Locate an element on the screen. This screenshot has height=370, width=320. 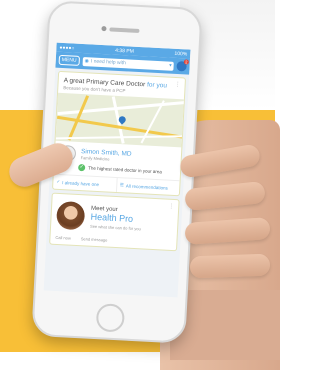
already-have-one-label: I already have one is located at coordinates (81, 183).